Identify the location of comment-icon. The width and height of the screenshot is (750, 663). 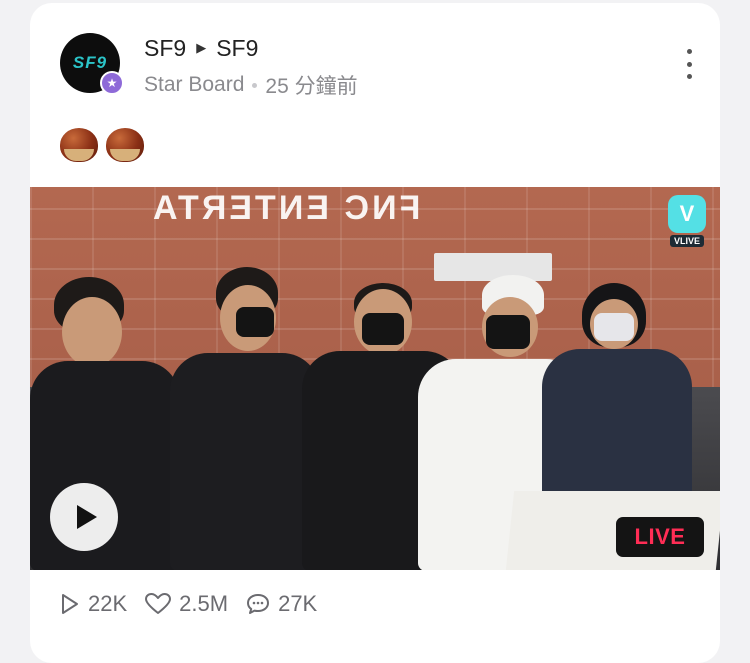
(258, 604).